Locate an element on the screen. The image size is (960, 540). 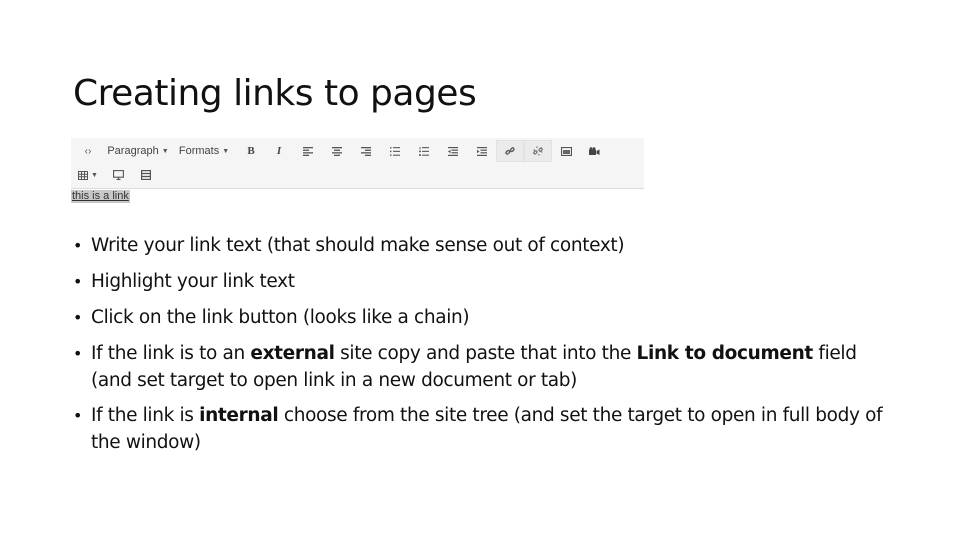
formats-label: Formats is located at coordinates (199, 151).